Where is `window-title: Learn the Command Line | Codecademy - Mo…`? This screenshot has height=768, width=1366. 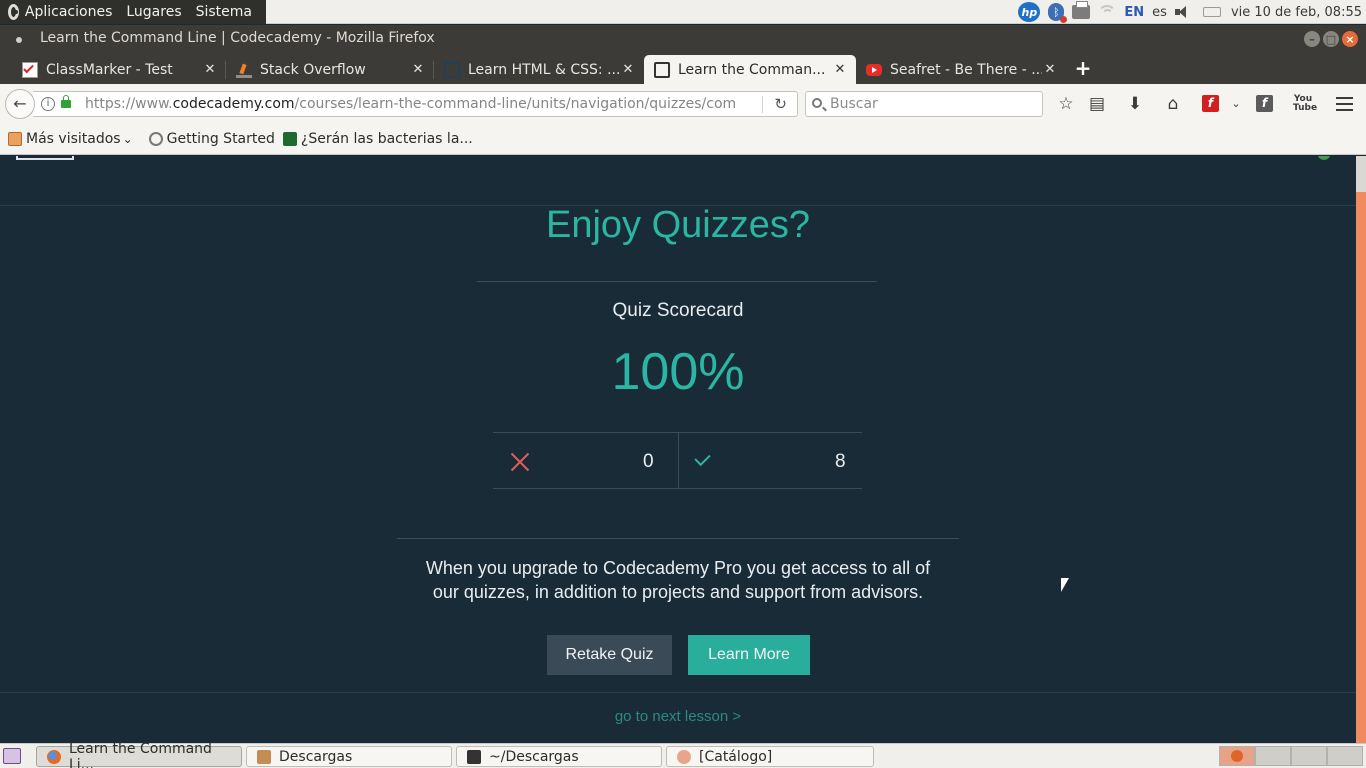 window-title: Learn the Command Line | Codecademy - Mo… is located at coordinates (237, 38).